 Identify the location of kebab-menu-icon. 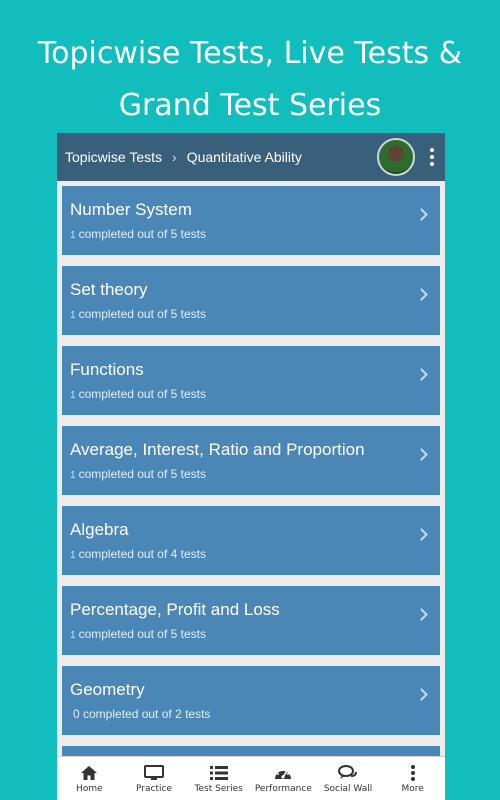
(432, 157).